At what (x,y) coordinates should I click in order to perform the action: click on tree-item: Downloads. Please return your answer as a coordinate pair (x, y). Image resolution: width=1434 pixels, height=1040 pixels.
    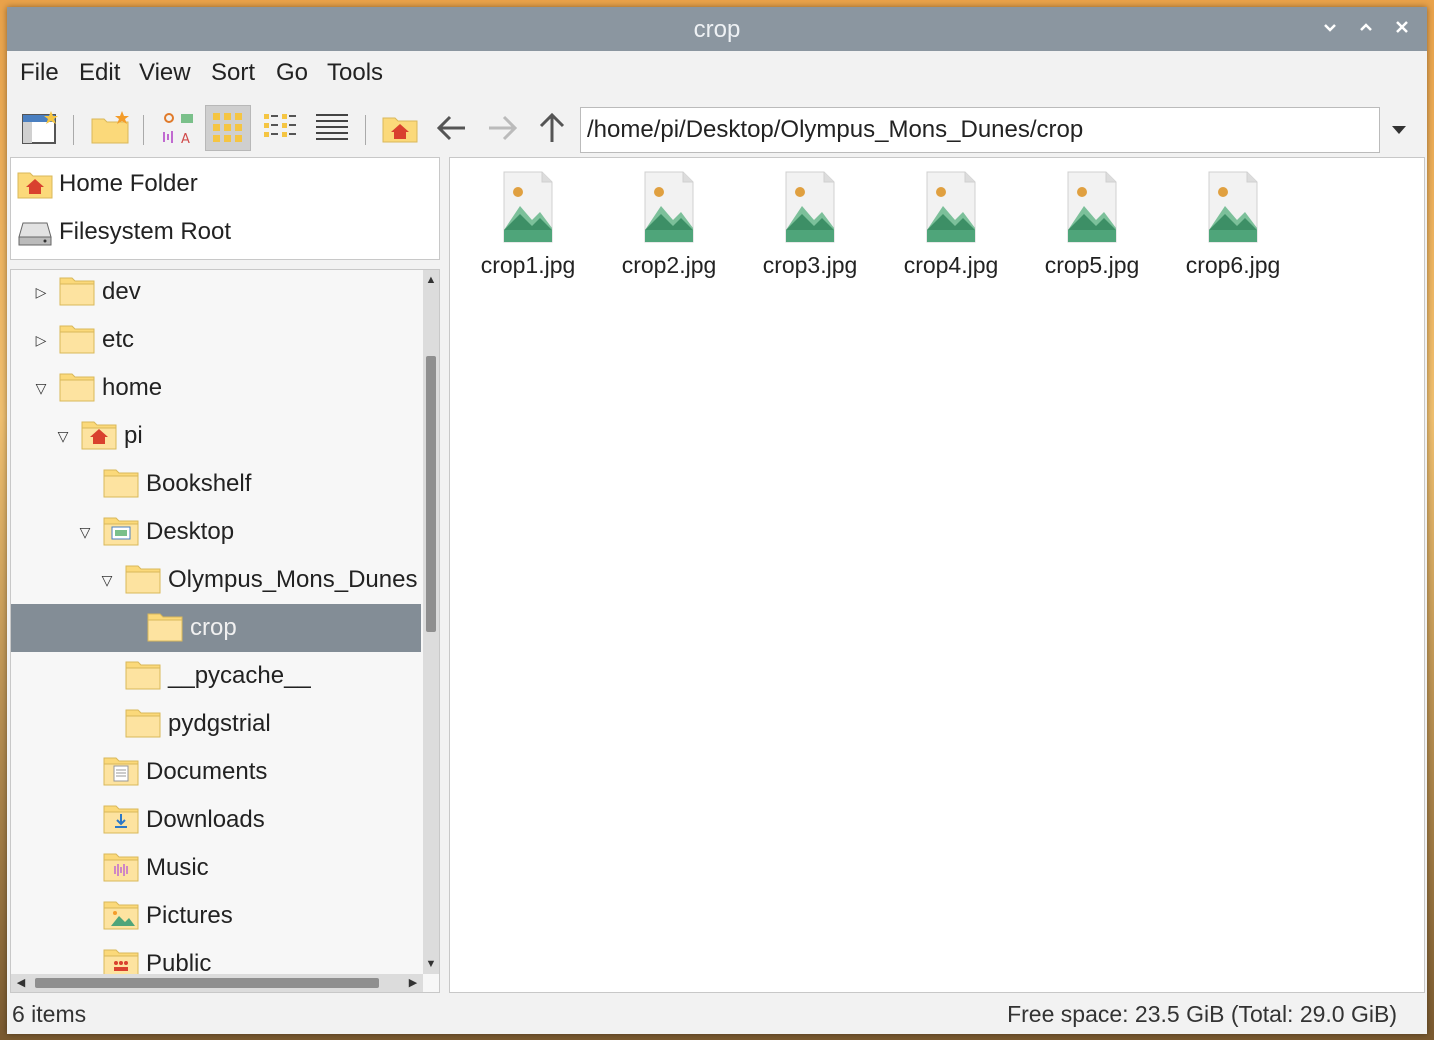
    Looking at the image, I should click on (216, 820).